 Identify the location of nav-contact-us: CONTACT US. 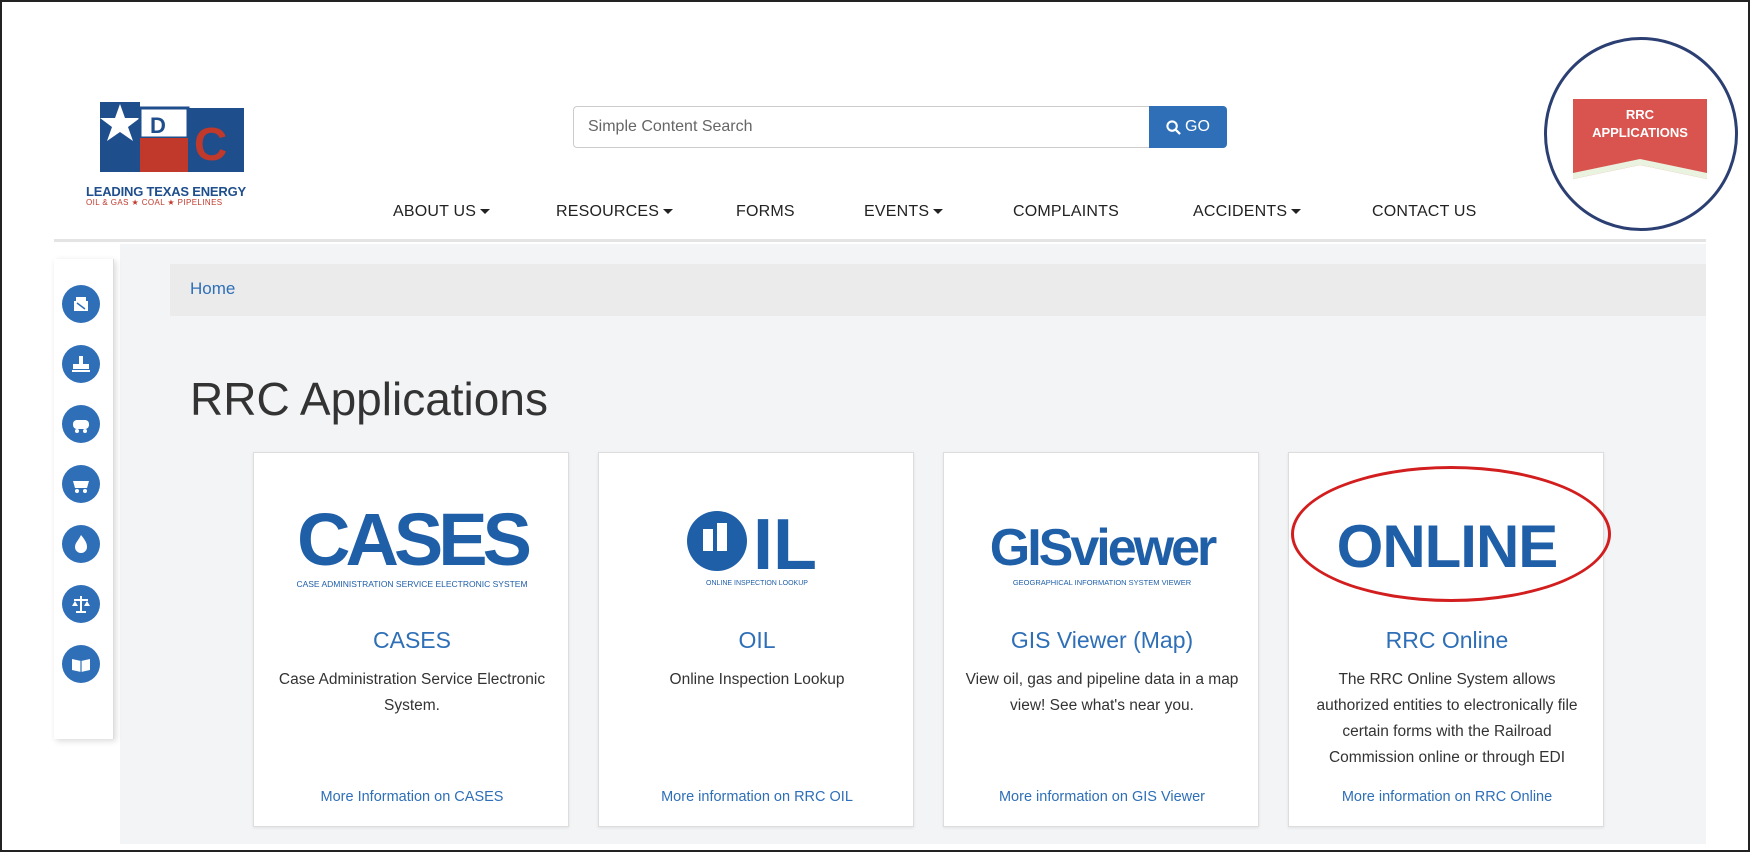
(1424, 212).